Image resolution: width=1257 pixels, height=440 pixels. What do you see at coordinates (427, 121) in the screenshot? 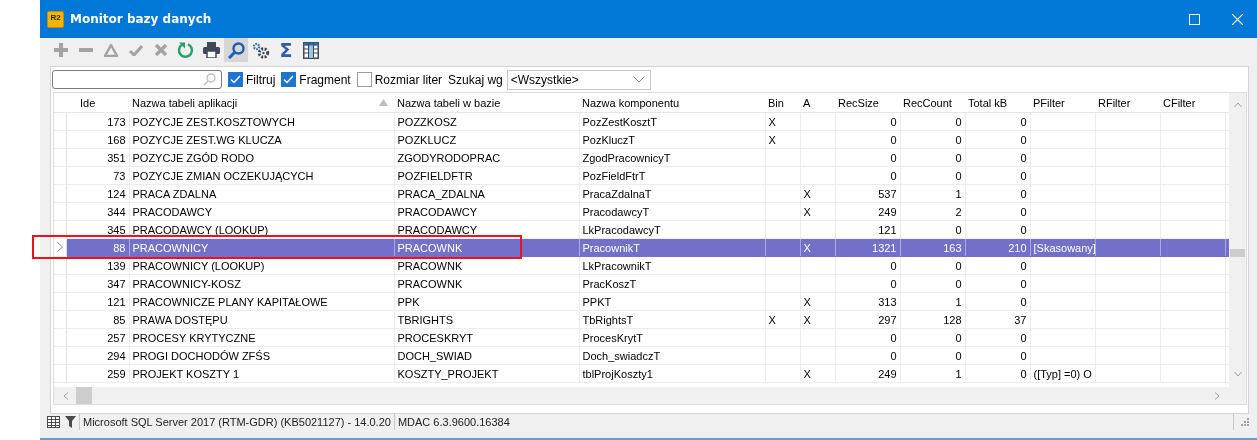
I see `table-cell: POZZKOSZ` at bounding box center [427, 121].